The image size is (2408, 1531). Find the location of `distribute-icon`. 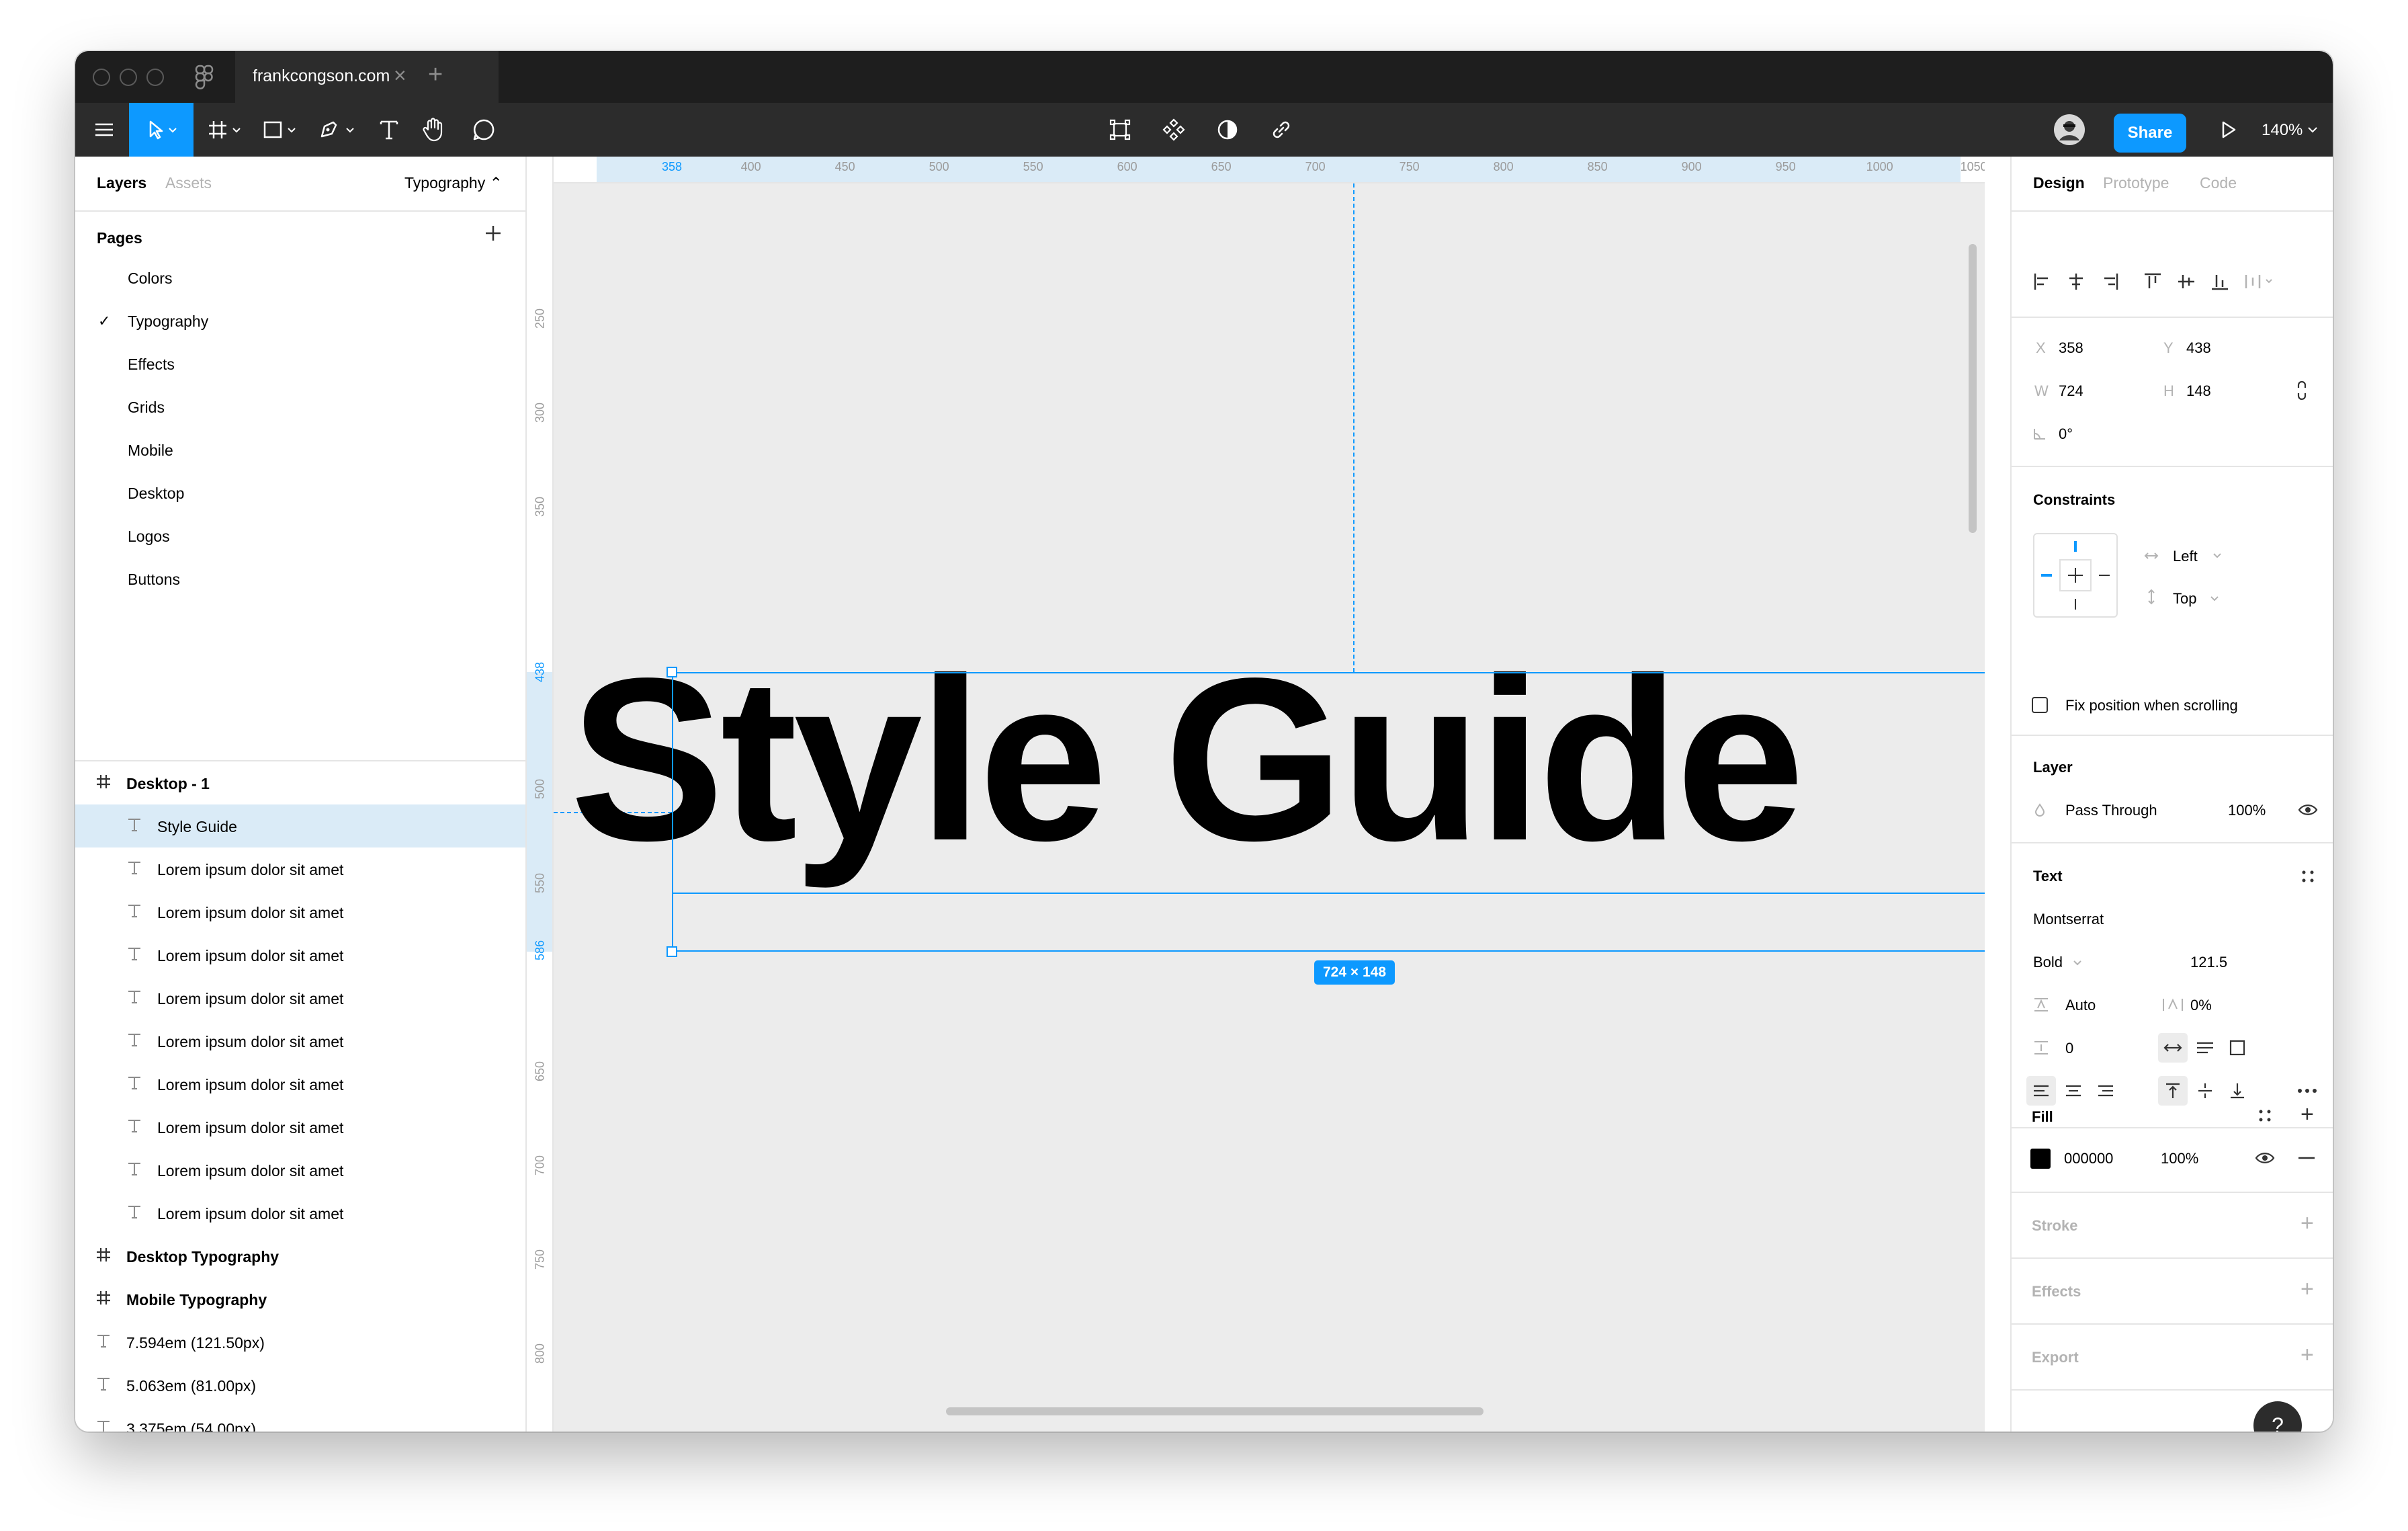

distribute-icon is located at coordinates (2260, 281).